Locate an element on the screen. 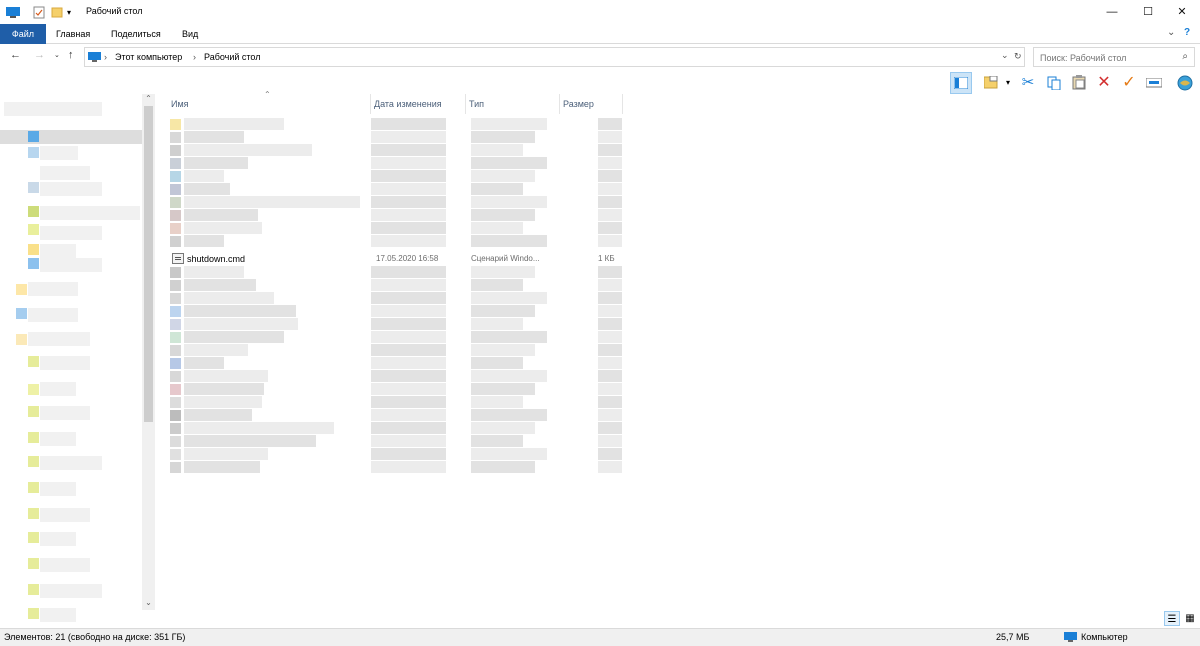  address-bar: › Этот компьютер › Рабочий стол ⌄ ↻ is located at coordinates (554, 57).